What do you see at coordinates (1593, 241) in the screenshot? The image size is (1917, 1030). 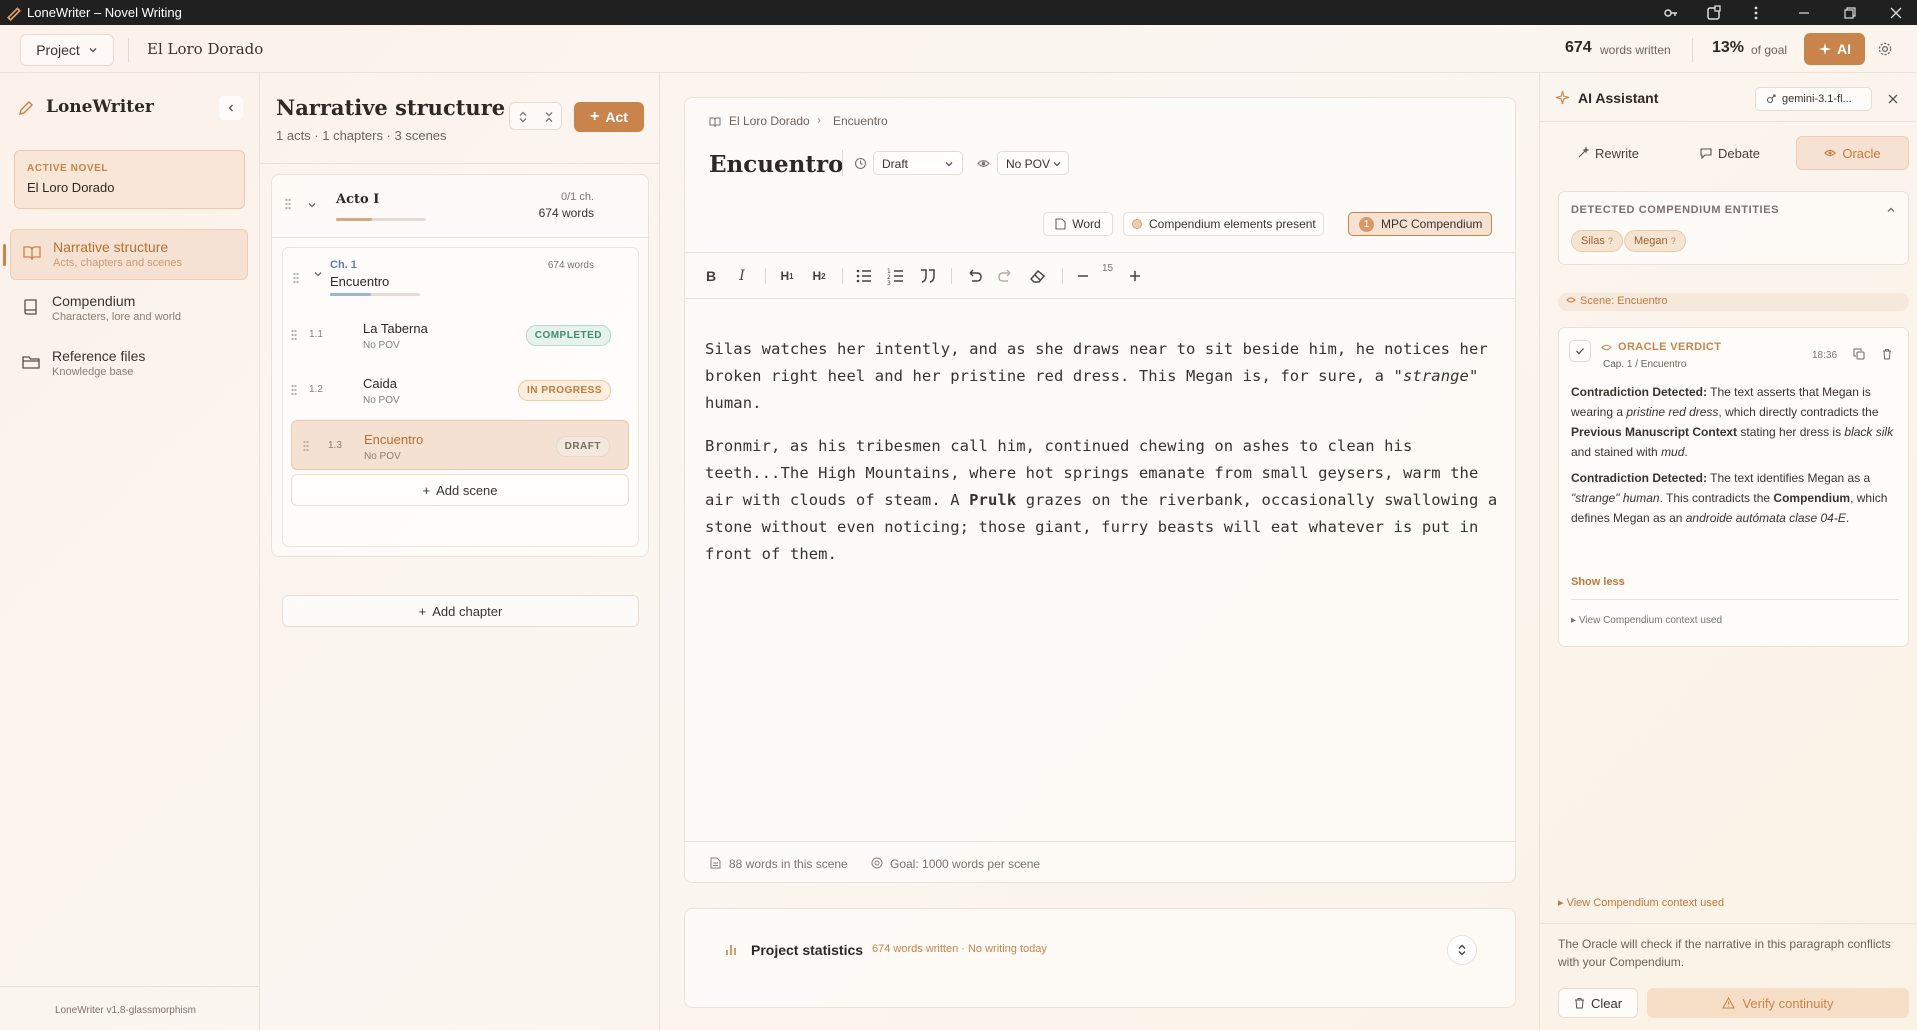 I see `entity-name: Silas` at bounding box center [1593, 241].